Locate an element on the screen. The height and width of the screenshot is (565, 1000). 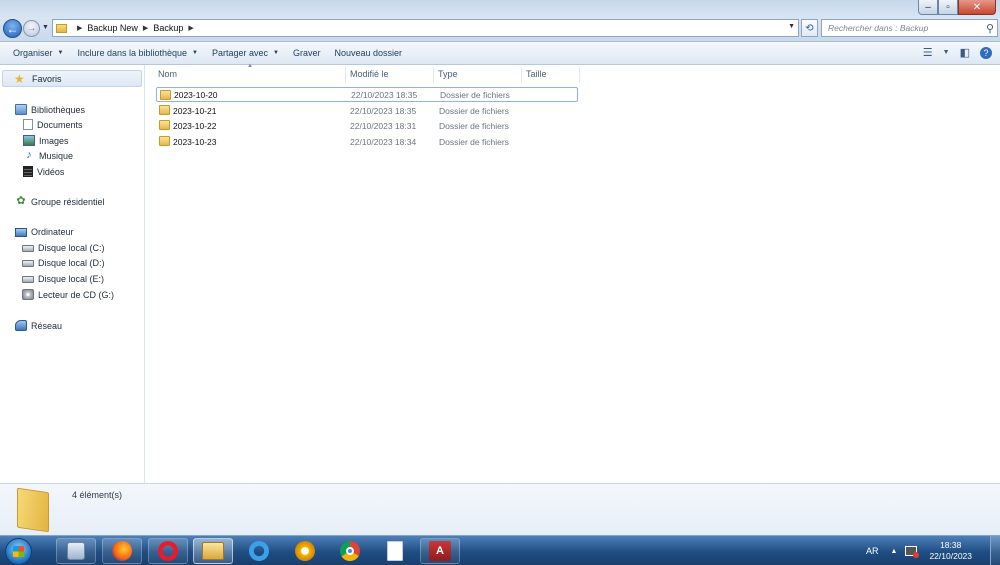
windows-explorer-icon is located at coordinates (213, 551).